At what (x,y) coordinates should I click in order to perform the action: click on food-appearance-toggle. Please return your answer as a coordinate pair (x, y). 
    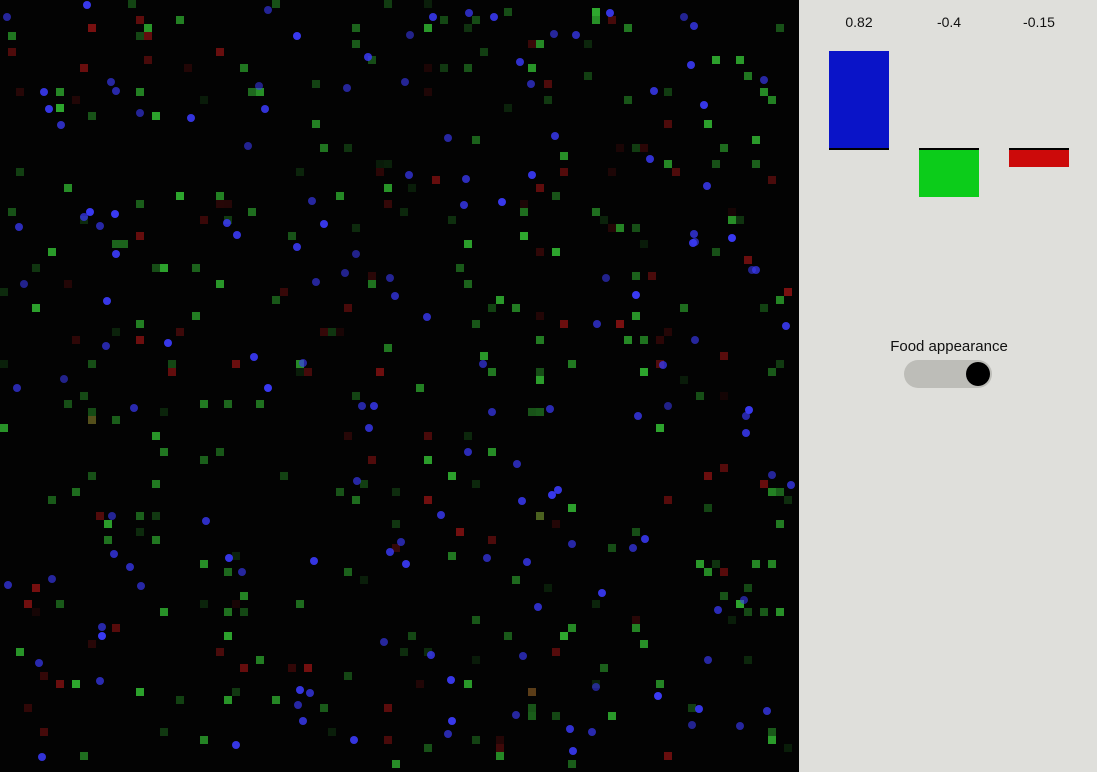
    Looking at the image, I should click on (948, 374).